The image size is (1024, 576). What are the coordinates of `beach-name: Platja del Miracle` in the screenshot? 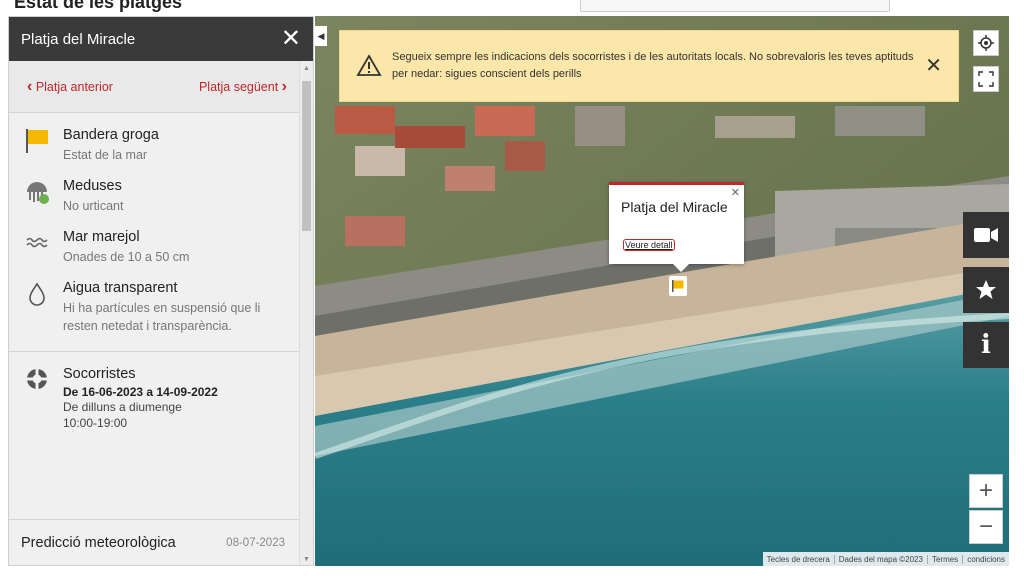 It's located at (78, 39).